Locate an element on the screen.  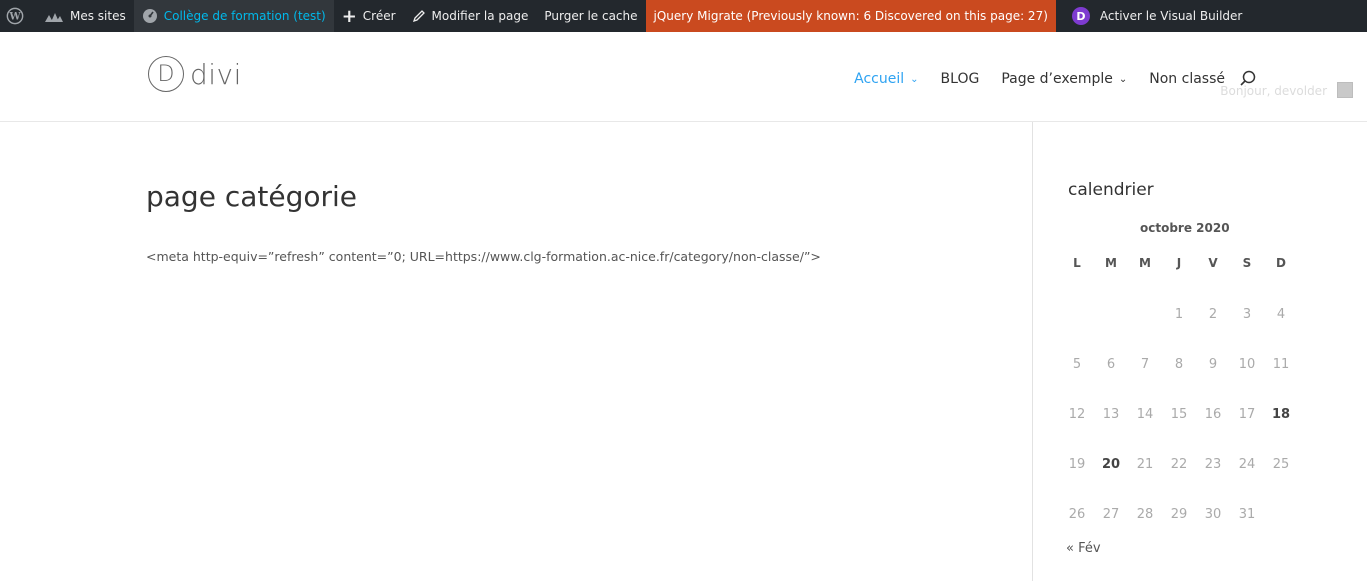
calendar-day: 22 is located at coordinates (1179, 464).